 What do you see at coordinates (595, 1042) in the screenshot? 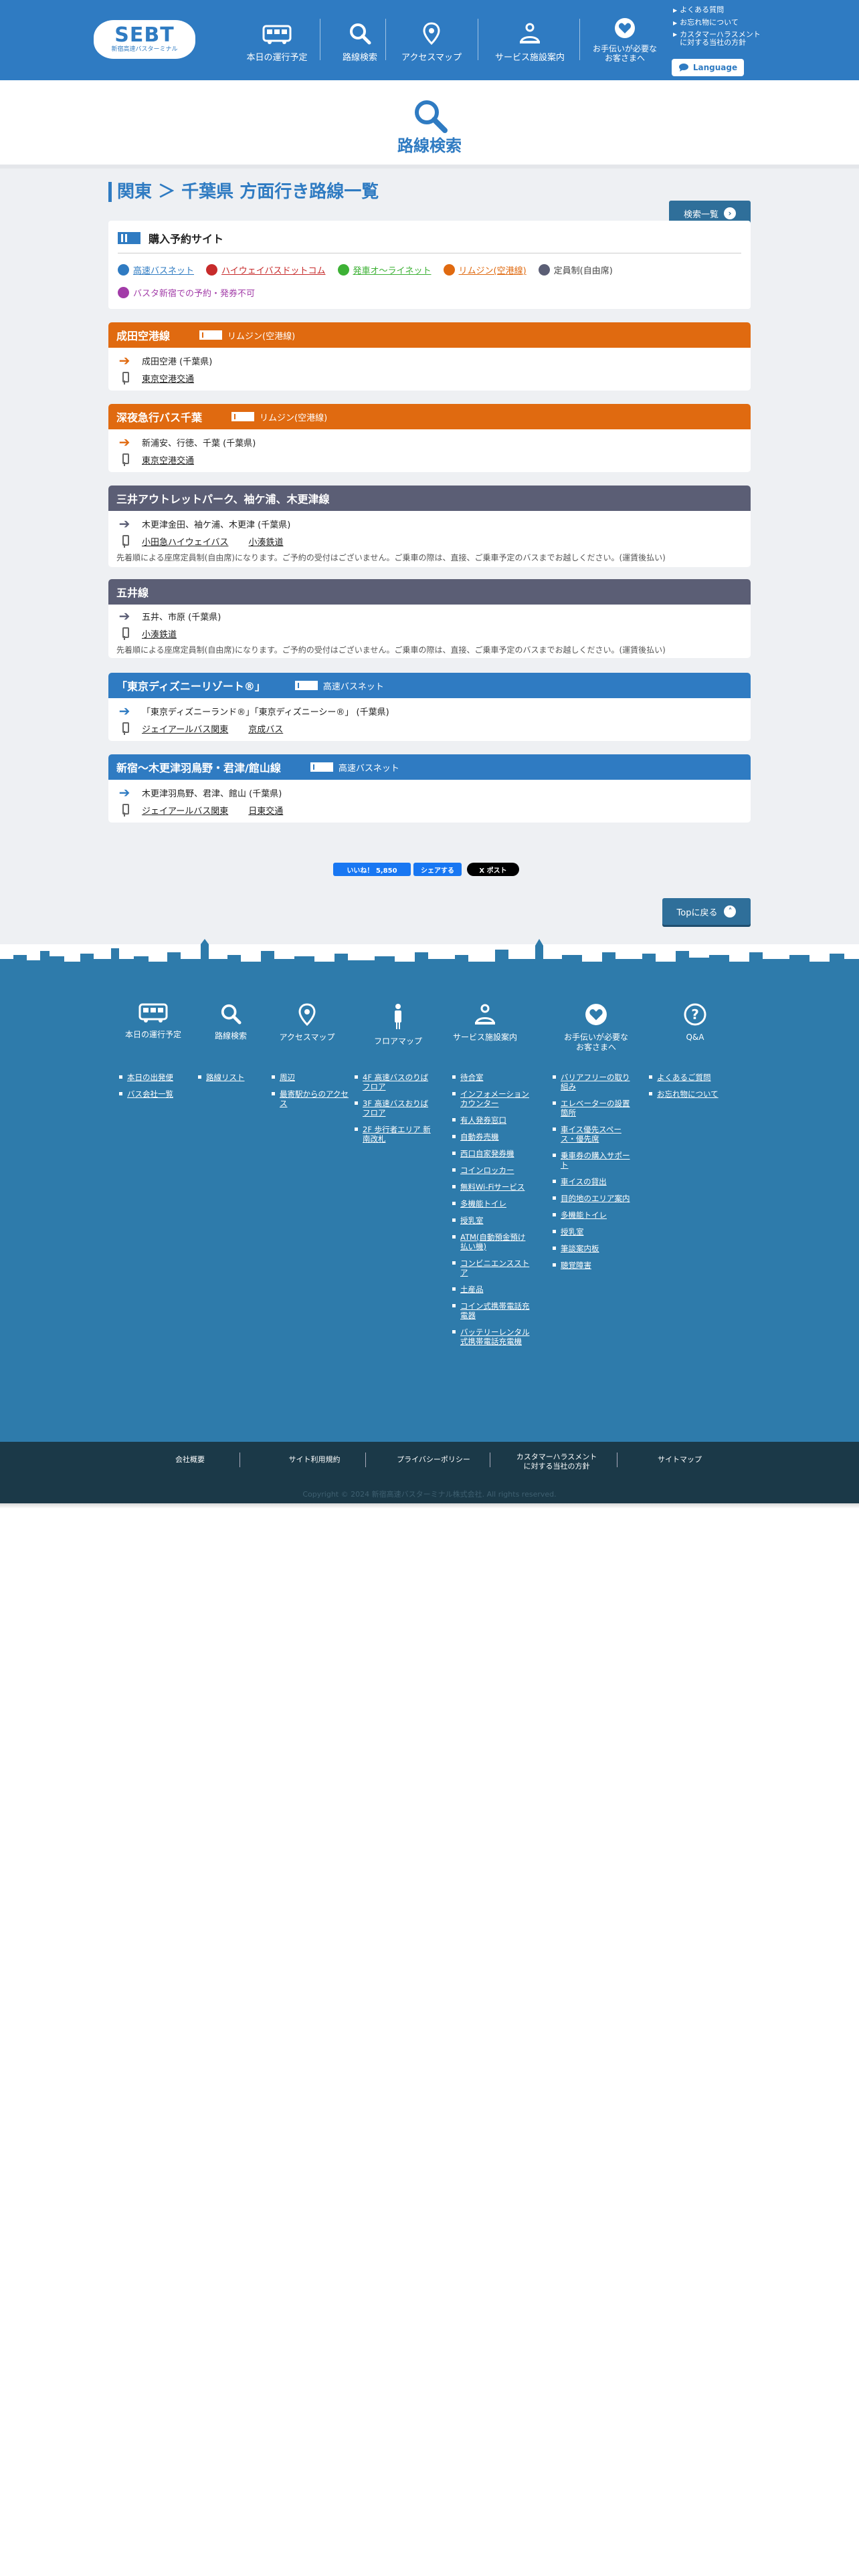
I see `footer-nav-label: お手伝いが必要な お客さまへ` at bounding box center [595, 1042].